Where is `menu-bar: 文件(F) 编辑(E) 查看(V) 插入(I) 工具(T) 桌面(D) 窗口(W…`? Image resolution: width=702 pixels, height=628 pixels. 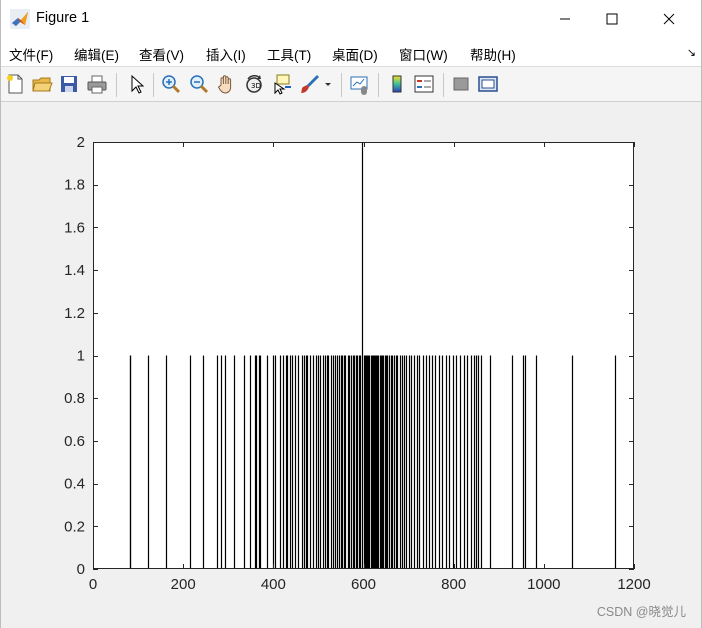
menu-bar: 文件(F) 编辑(E) 查看(V) 插入(I) 工具(T) 桌面(D) 窗口(W… is located at coordinates (351, 52).